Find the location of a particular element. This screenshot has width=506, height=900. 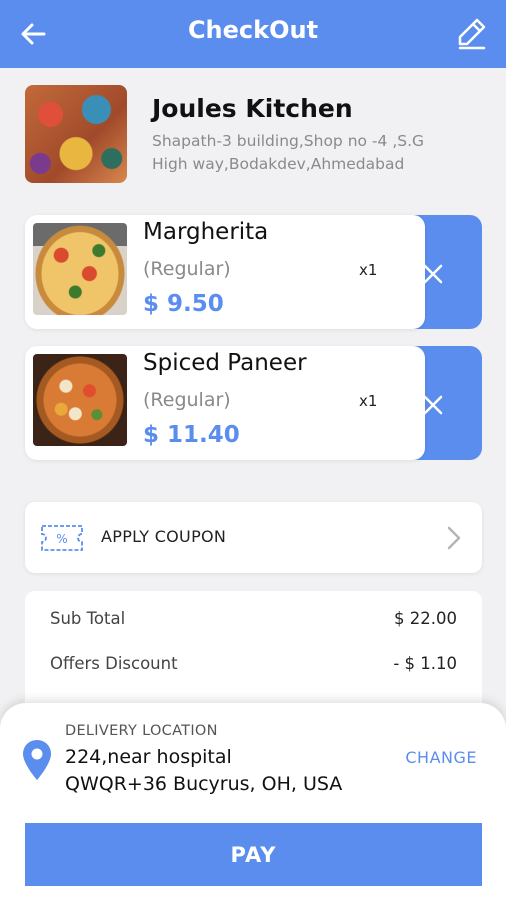

page-title: CheckOut is located at coordinates (253, 30).